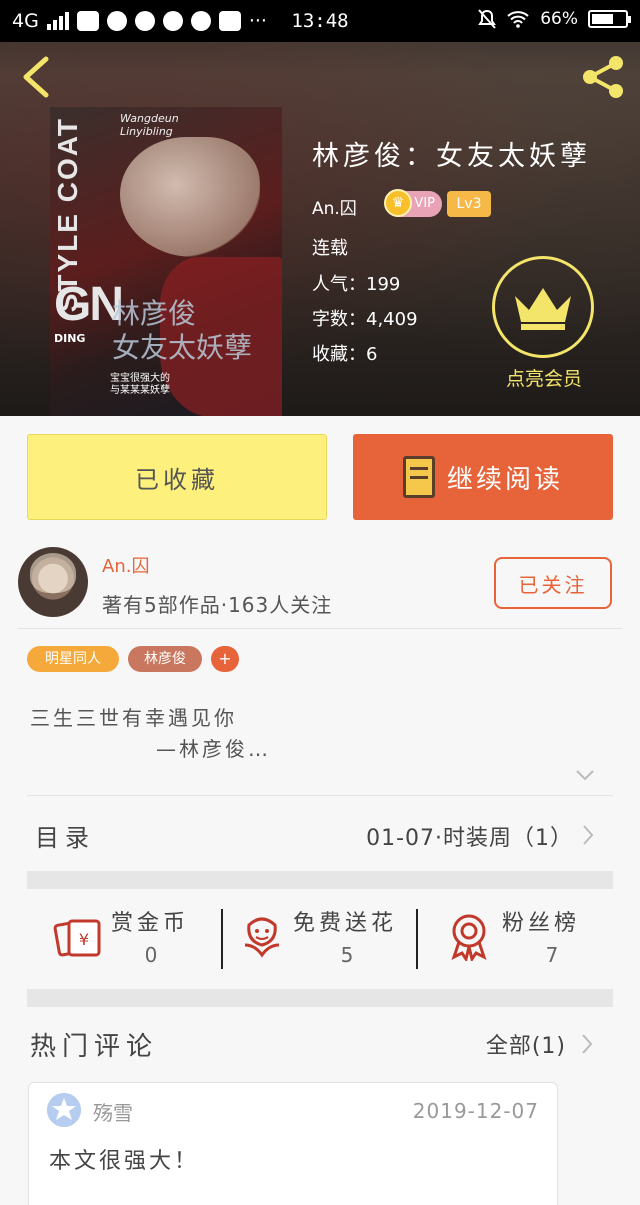 The width and height of the screenshot is (640, 1205). I want to click on stat-name: 粉丝榜, so click(541, 923).